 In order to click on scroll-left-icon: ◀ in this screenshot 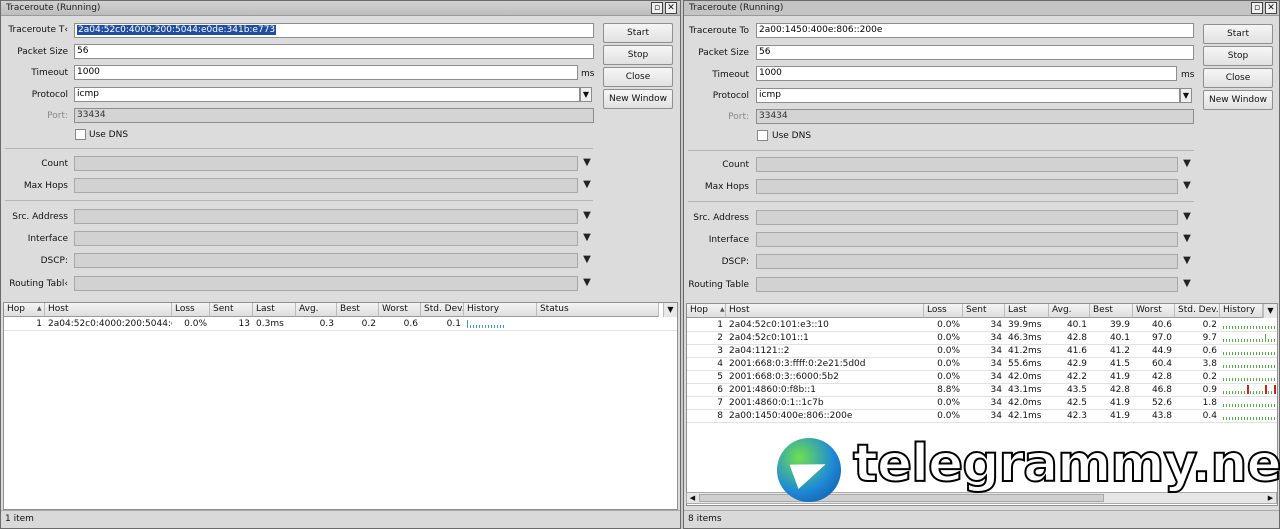, I will do `click(692, 498)`.